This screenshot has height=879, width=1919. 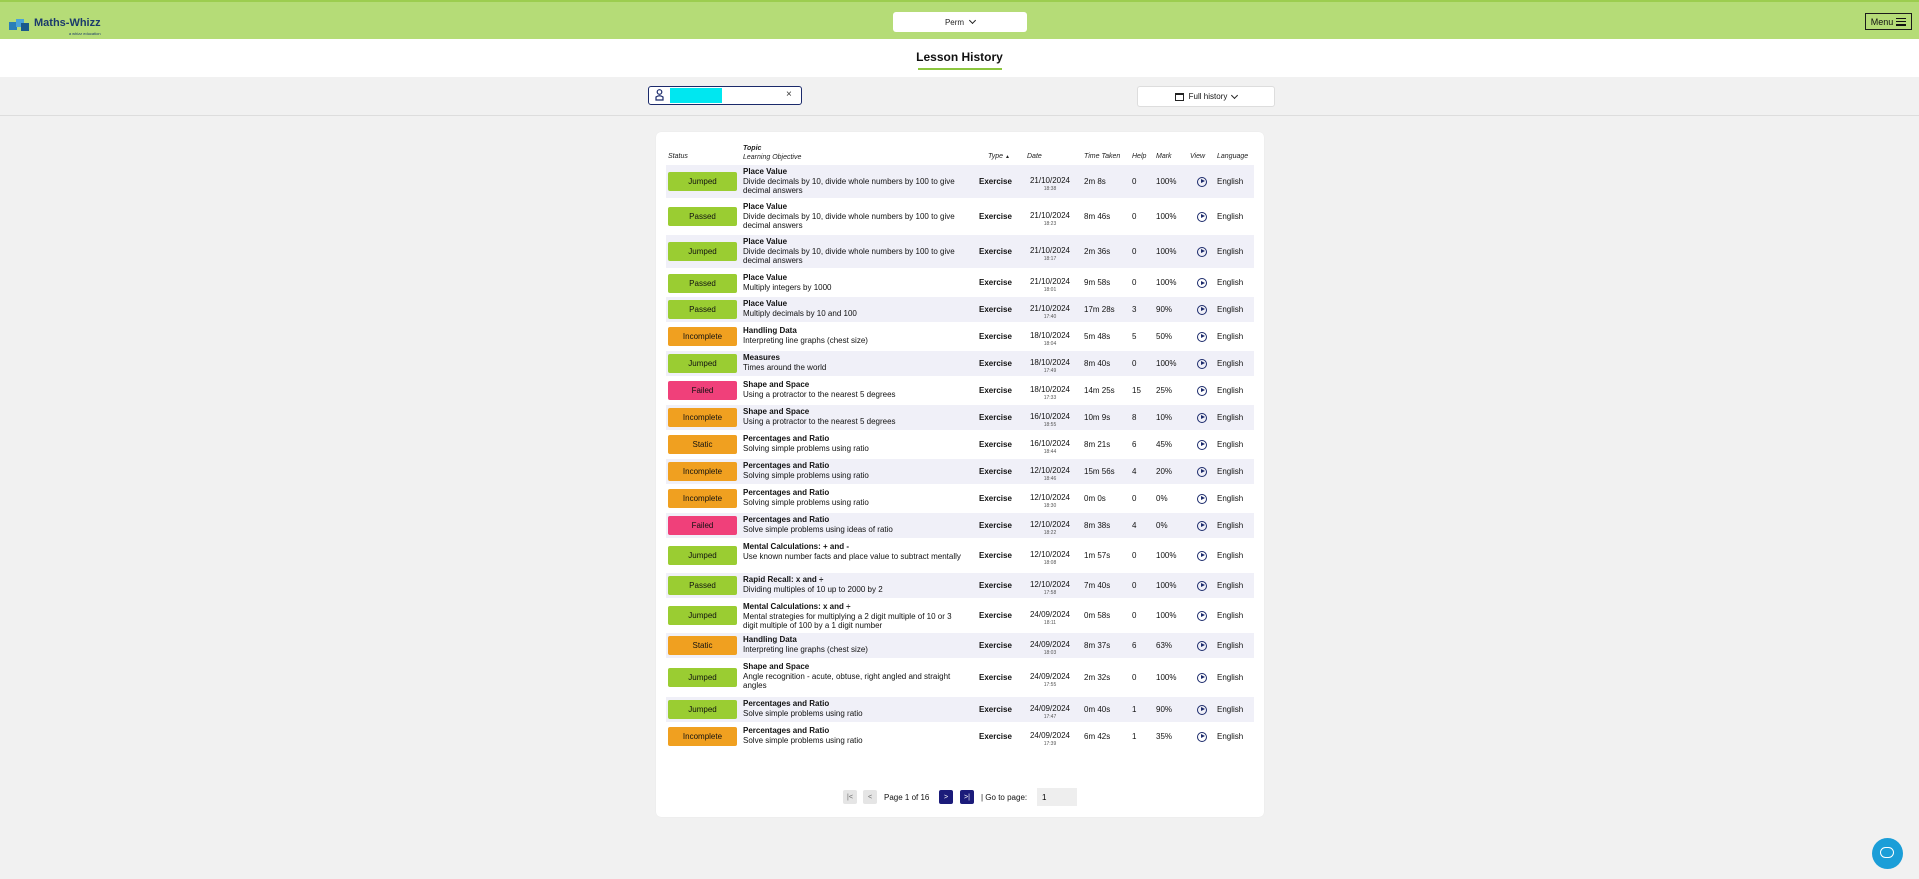 I want to click on calendar-icon, so click(x=1179, y=96).